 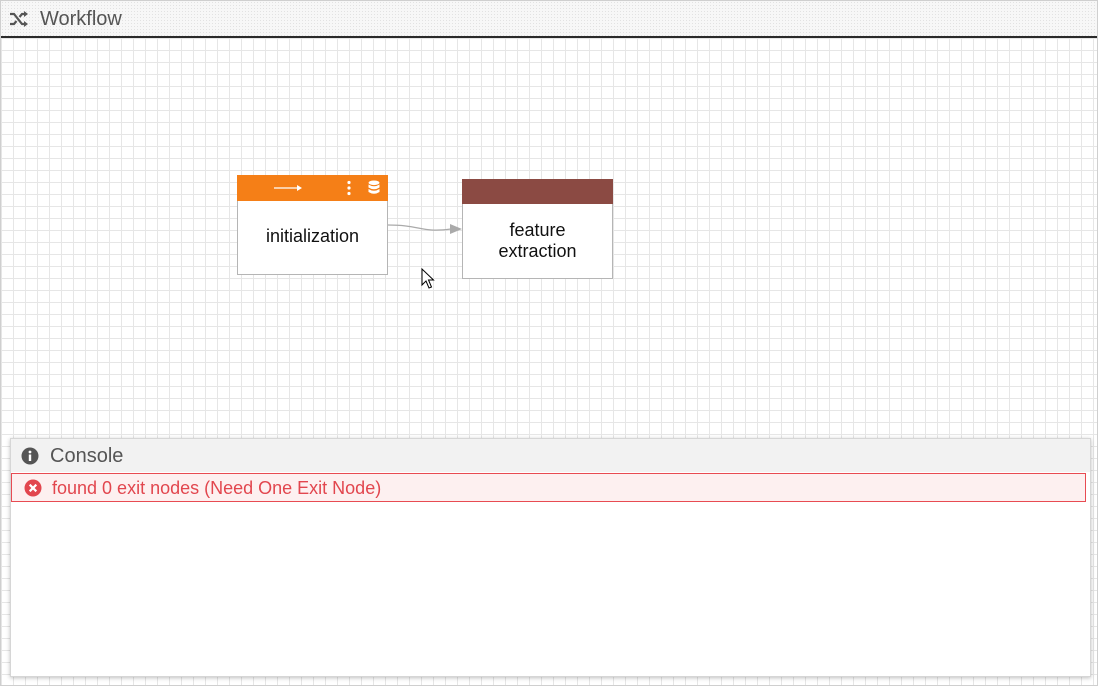 I want to click on mouse-cursor-icon, so click(x=428, y=278).